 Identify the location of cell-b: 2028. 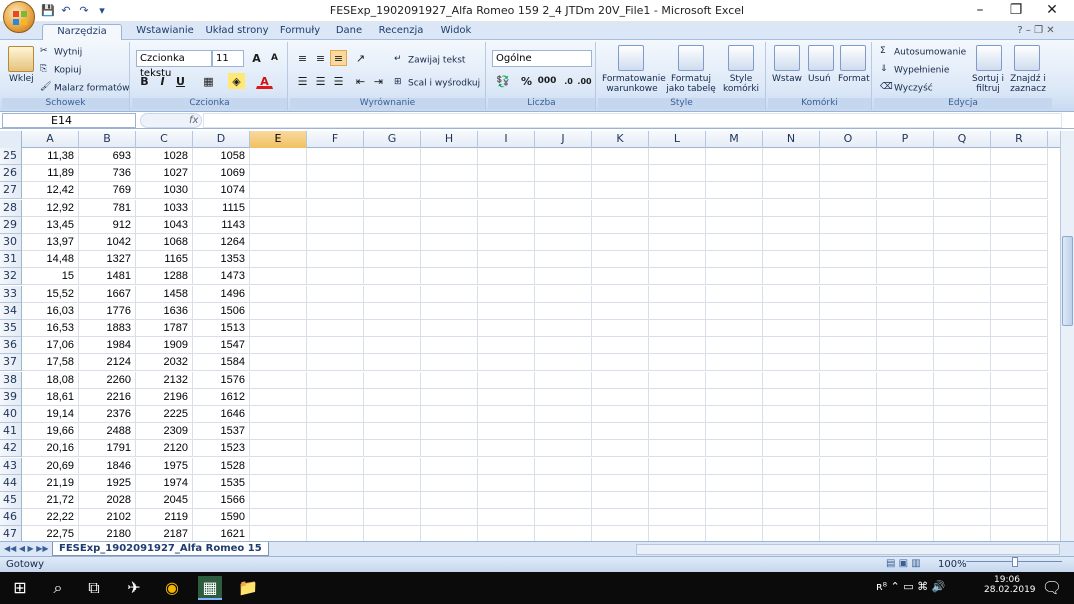
(107, 500).